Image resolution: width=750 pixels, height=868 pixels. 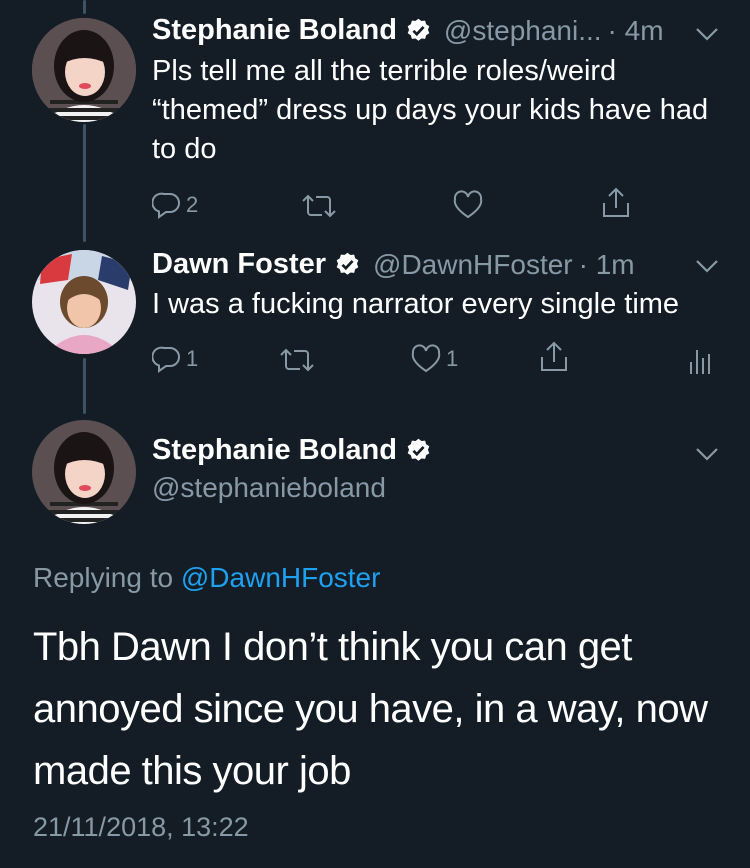 I want to click on reply-count: 2, so click(x=192, y=204).